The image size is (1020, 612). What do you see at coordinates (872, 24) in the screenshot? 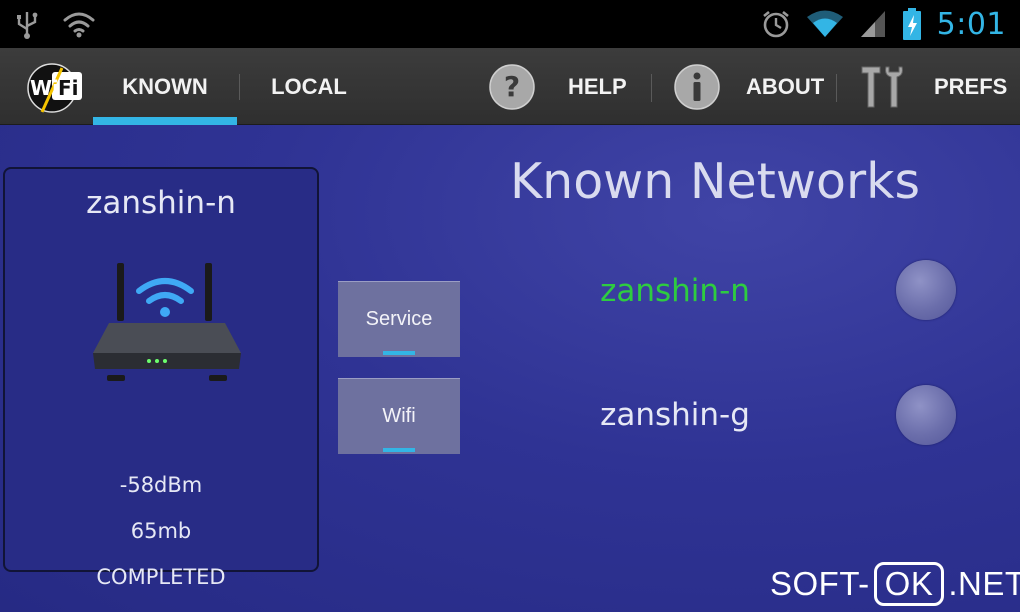
I see `cell-signal-icon` at bounding box center [872, 24].